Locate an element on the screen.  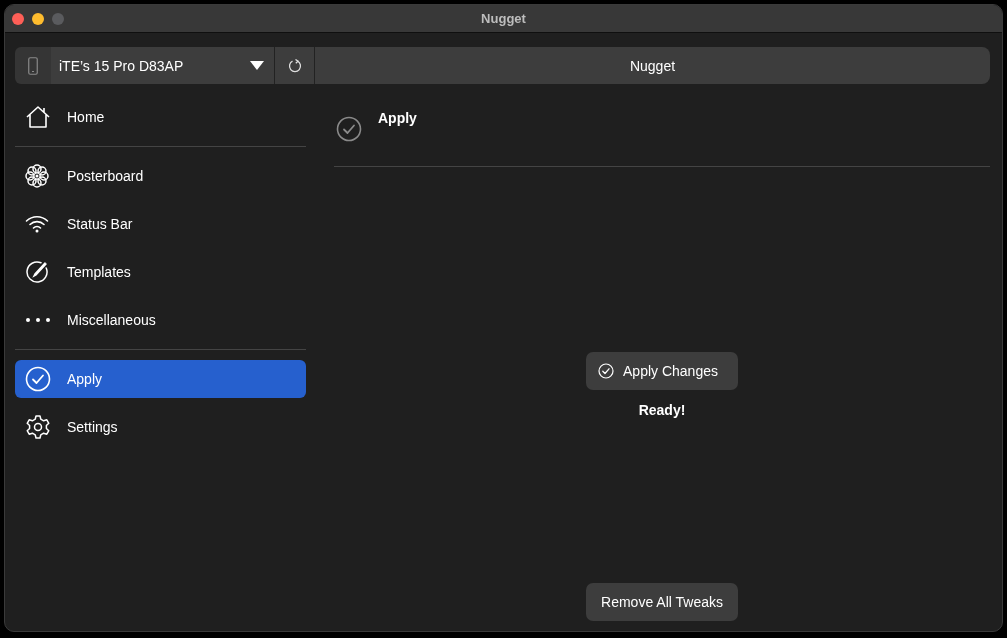
minimize-button is located at coordinates (38, 18).